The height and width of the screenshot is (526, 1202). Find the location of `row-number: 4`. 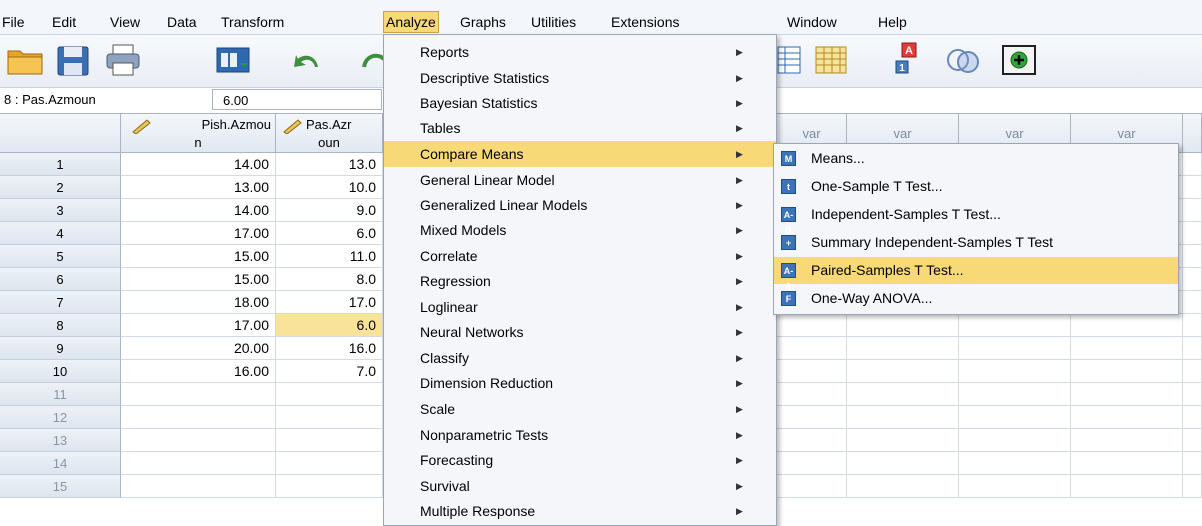

row-number: 4 is located at coordinates (60, 233).